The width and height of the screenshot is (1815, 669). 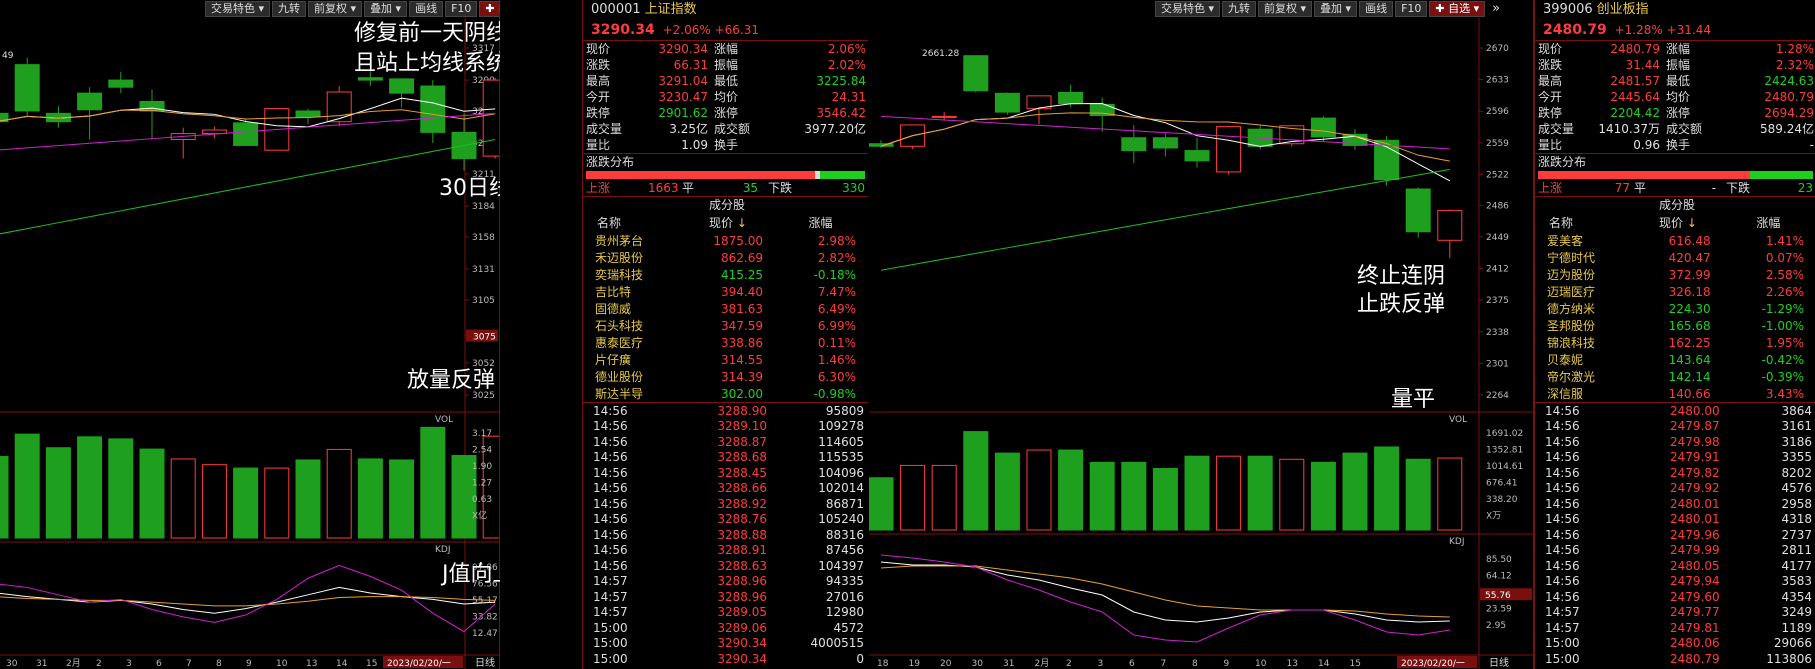 I want to click on stock-change: 7.47%, so click(x=836, y=291).